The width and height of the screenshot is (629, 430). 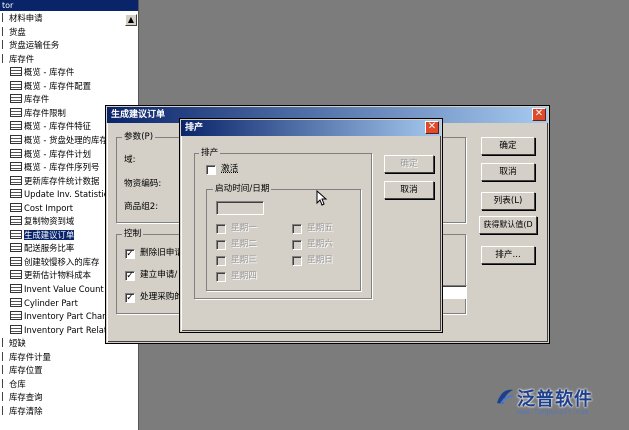 I want to click on brand-watermark: 泛普软件 www.fanpusoft.com, so click(x=561, y=405).